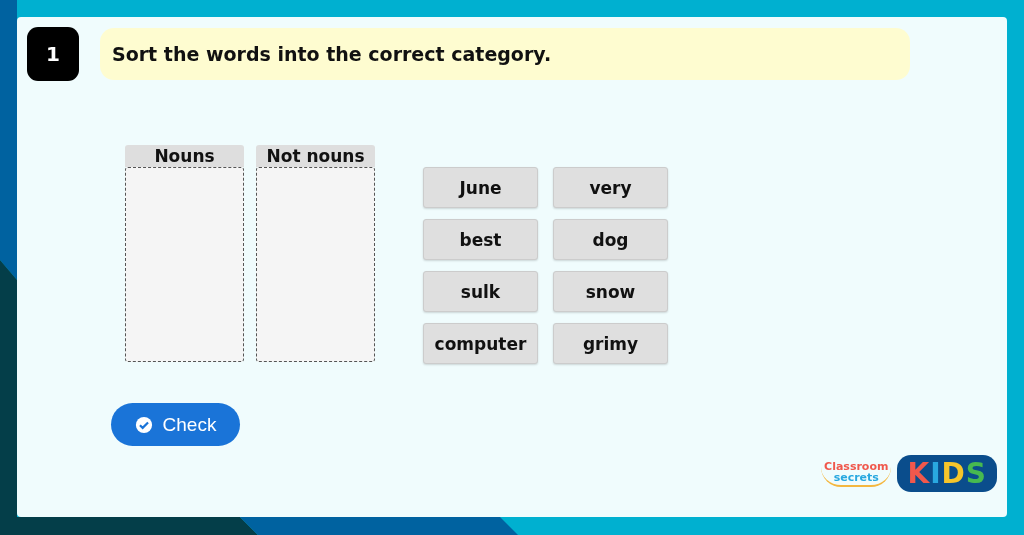 This screenshot has width=1024, height=535. What do you see at coordinates (610, 291) in the screenshot?
I see `word-tile: snow` at bounding box center [610, 291].